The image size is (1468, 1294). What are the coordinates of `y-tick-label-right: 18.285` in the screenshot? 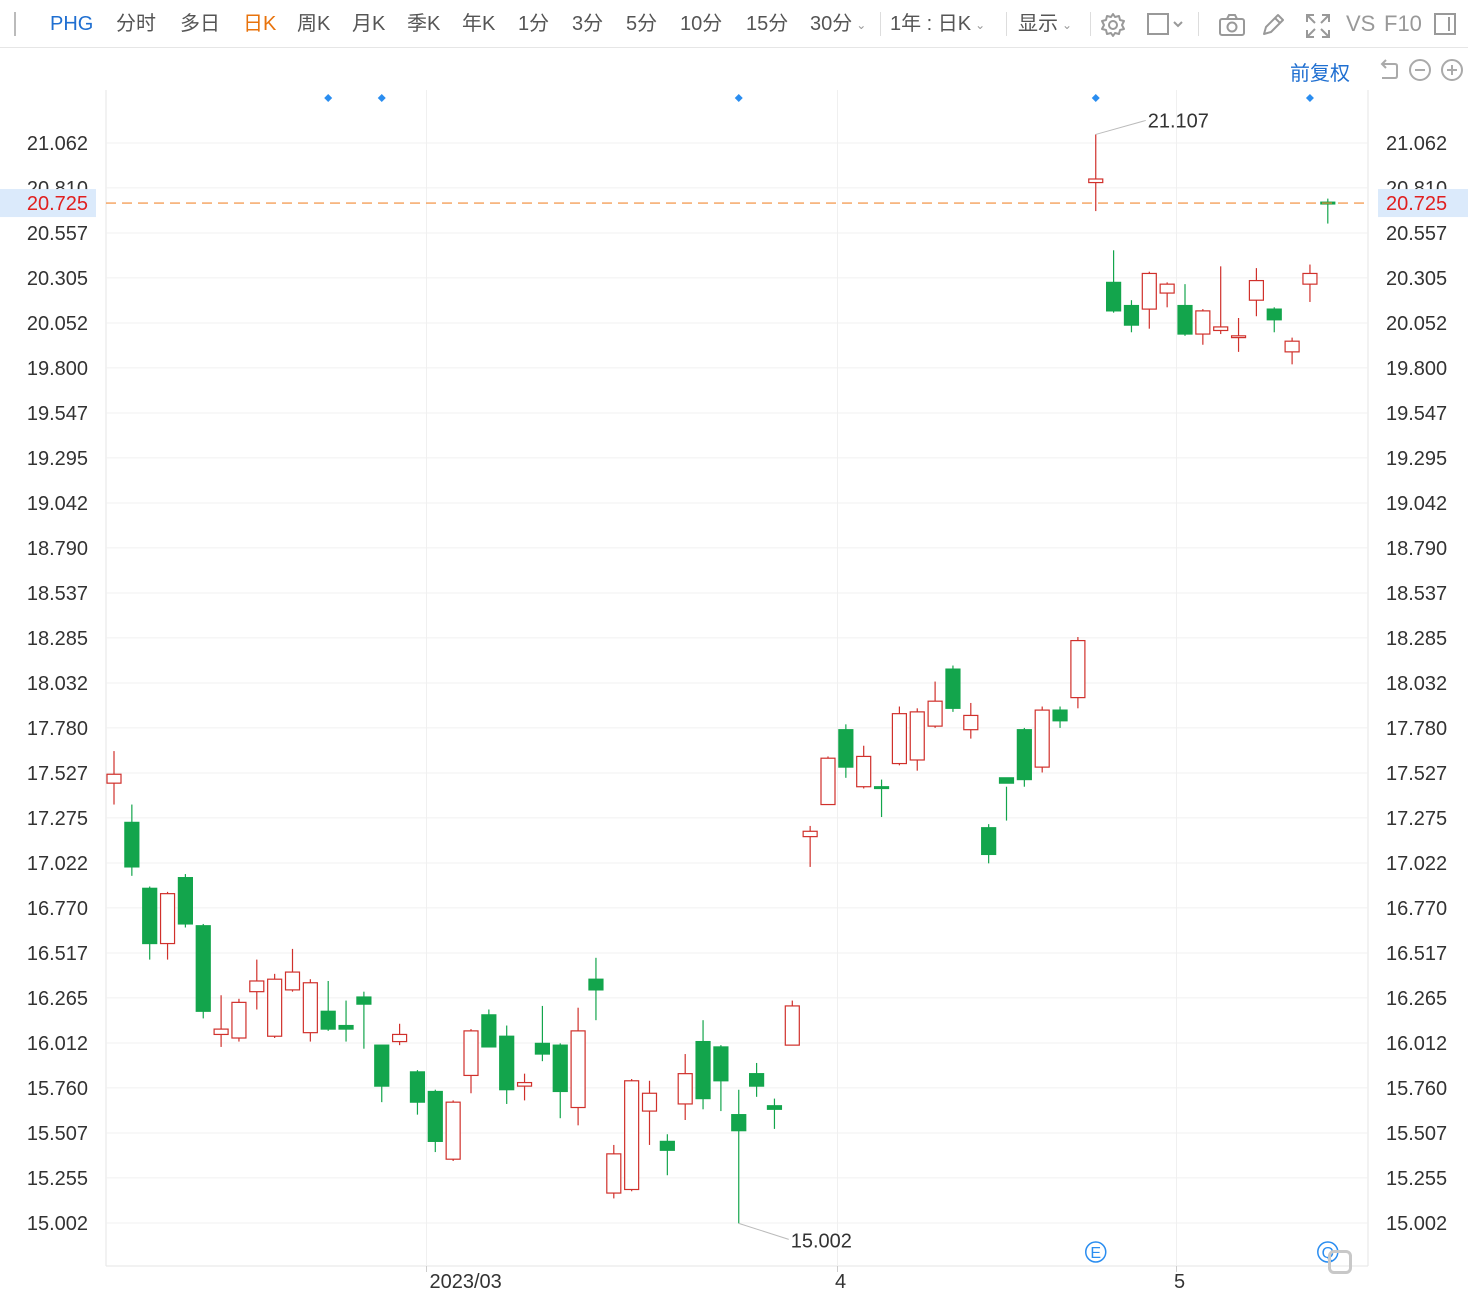 It's located at (1416, 639).